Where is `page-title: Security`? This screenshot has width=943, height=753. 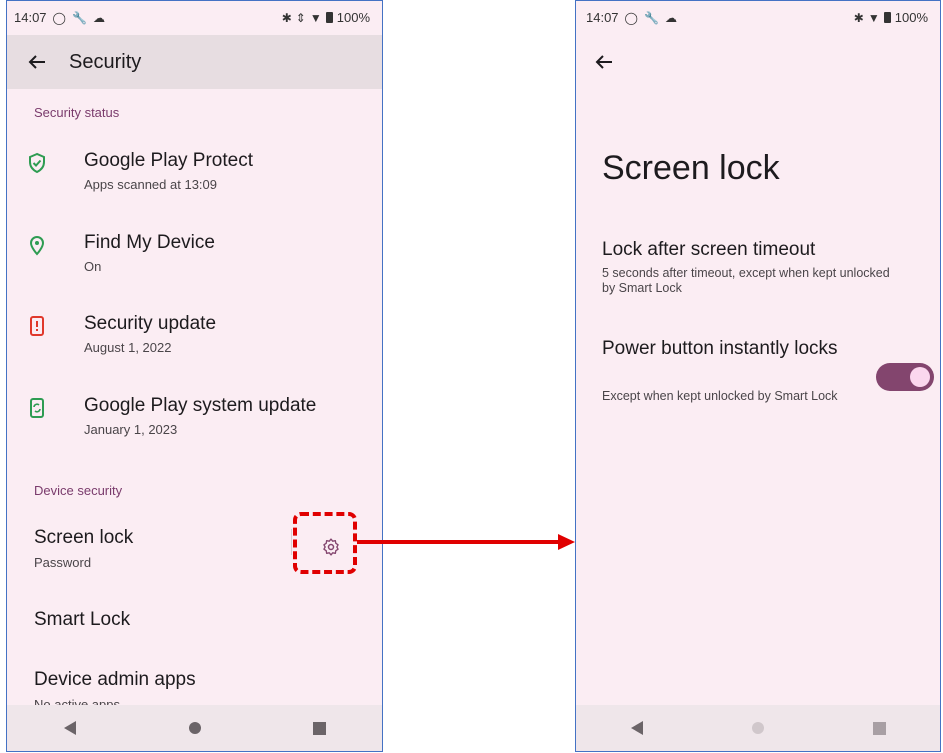 page-title: Security is located at coordinates (105, 61).